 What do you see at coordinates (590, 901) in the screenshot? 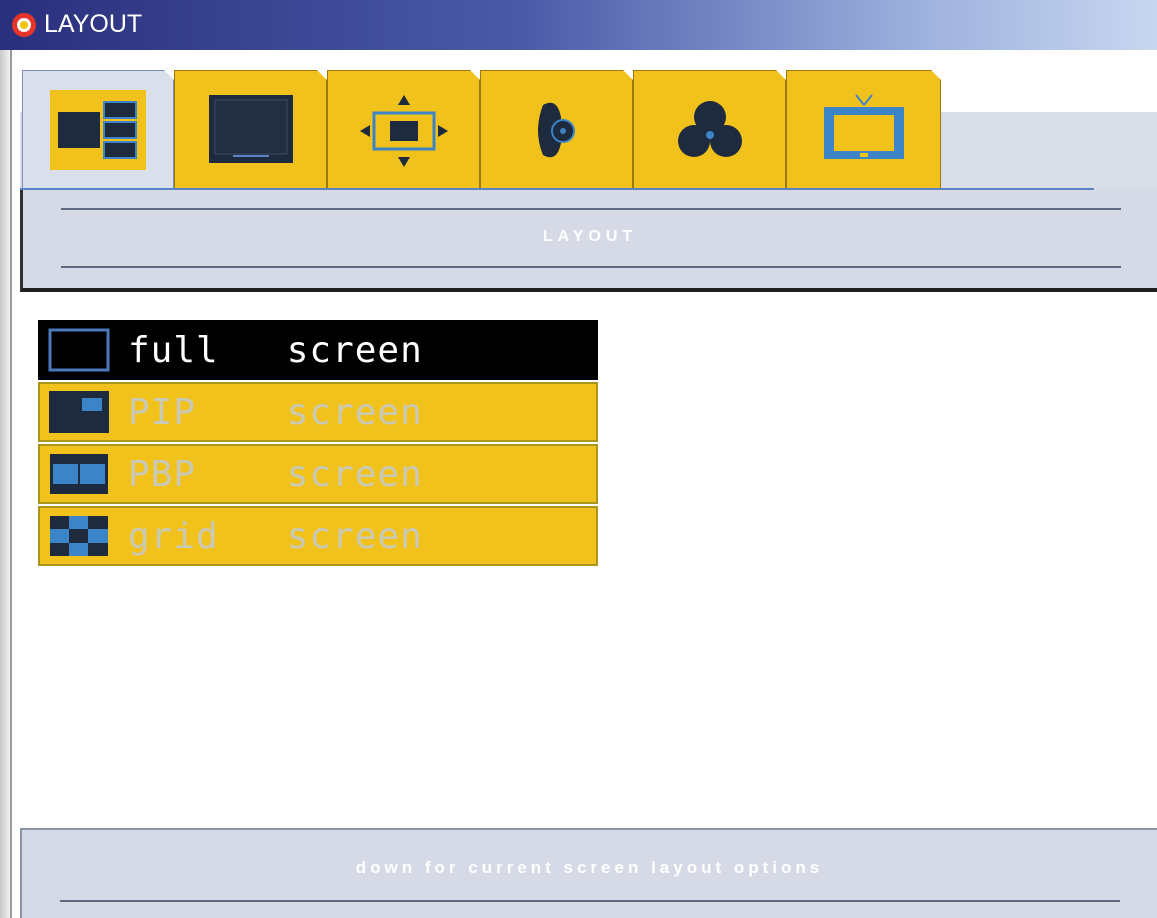
I see `footer-rule` at bounding box center [590, 901].